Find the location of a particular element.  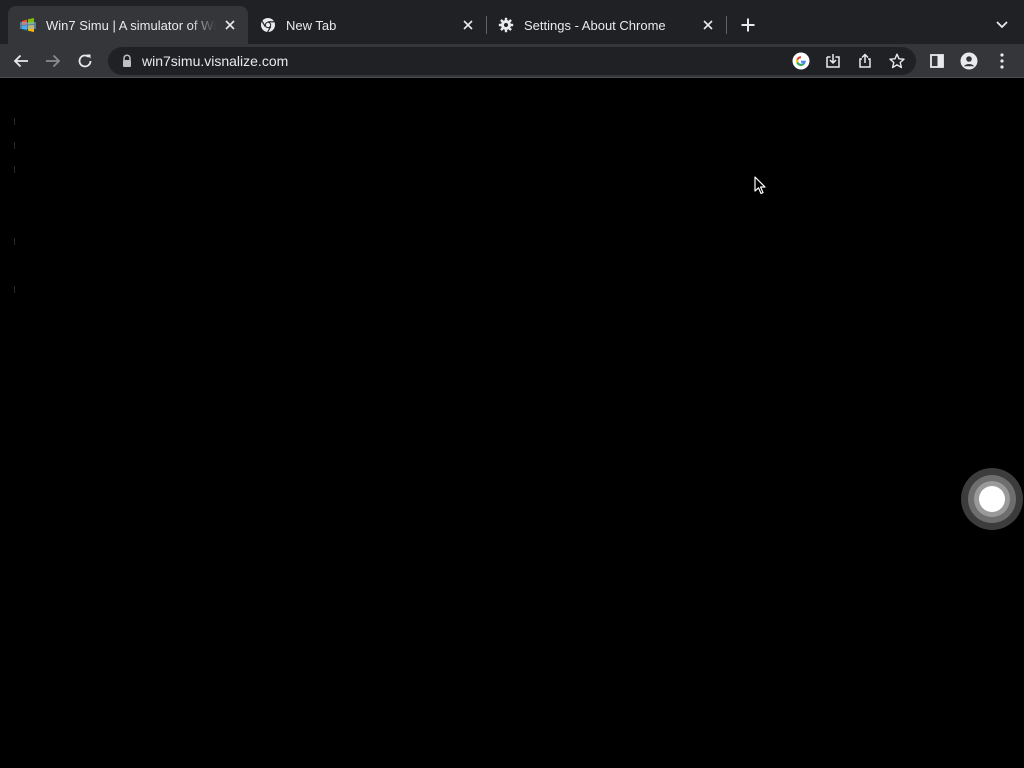

toolbar is located at coordinates (512, 61).